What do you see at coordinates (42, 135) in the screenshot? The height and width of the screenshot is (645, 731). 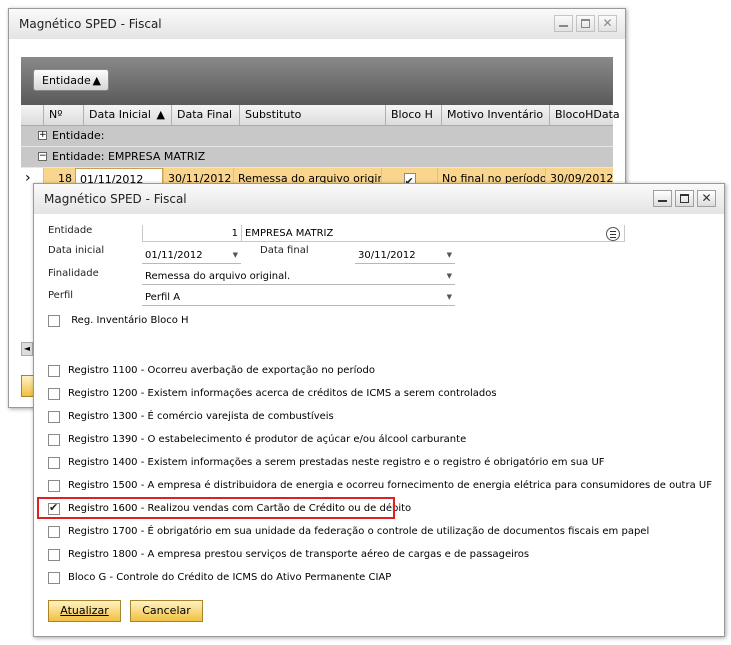 I see `expand-icon: +` at bounding box center [42, 135].